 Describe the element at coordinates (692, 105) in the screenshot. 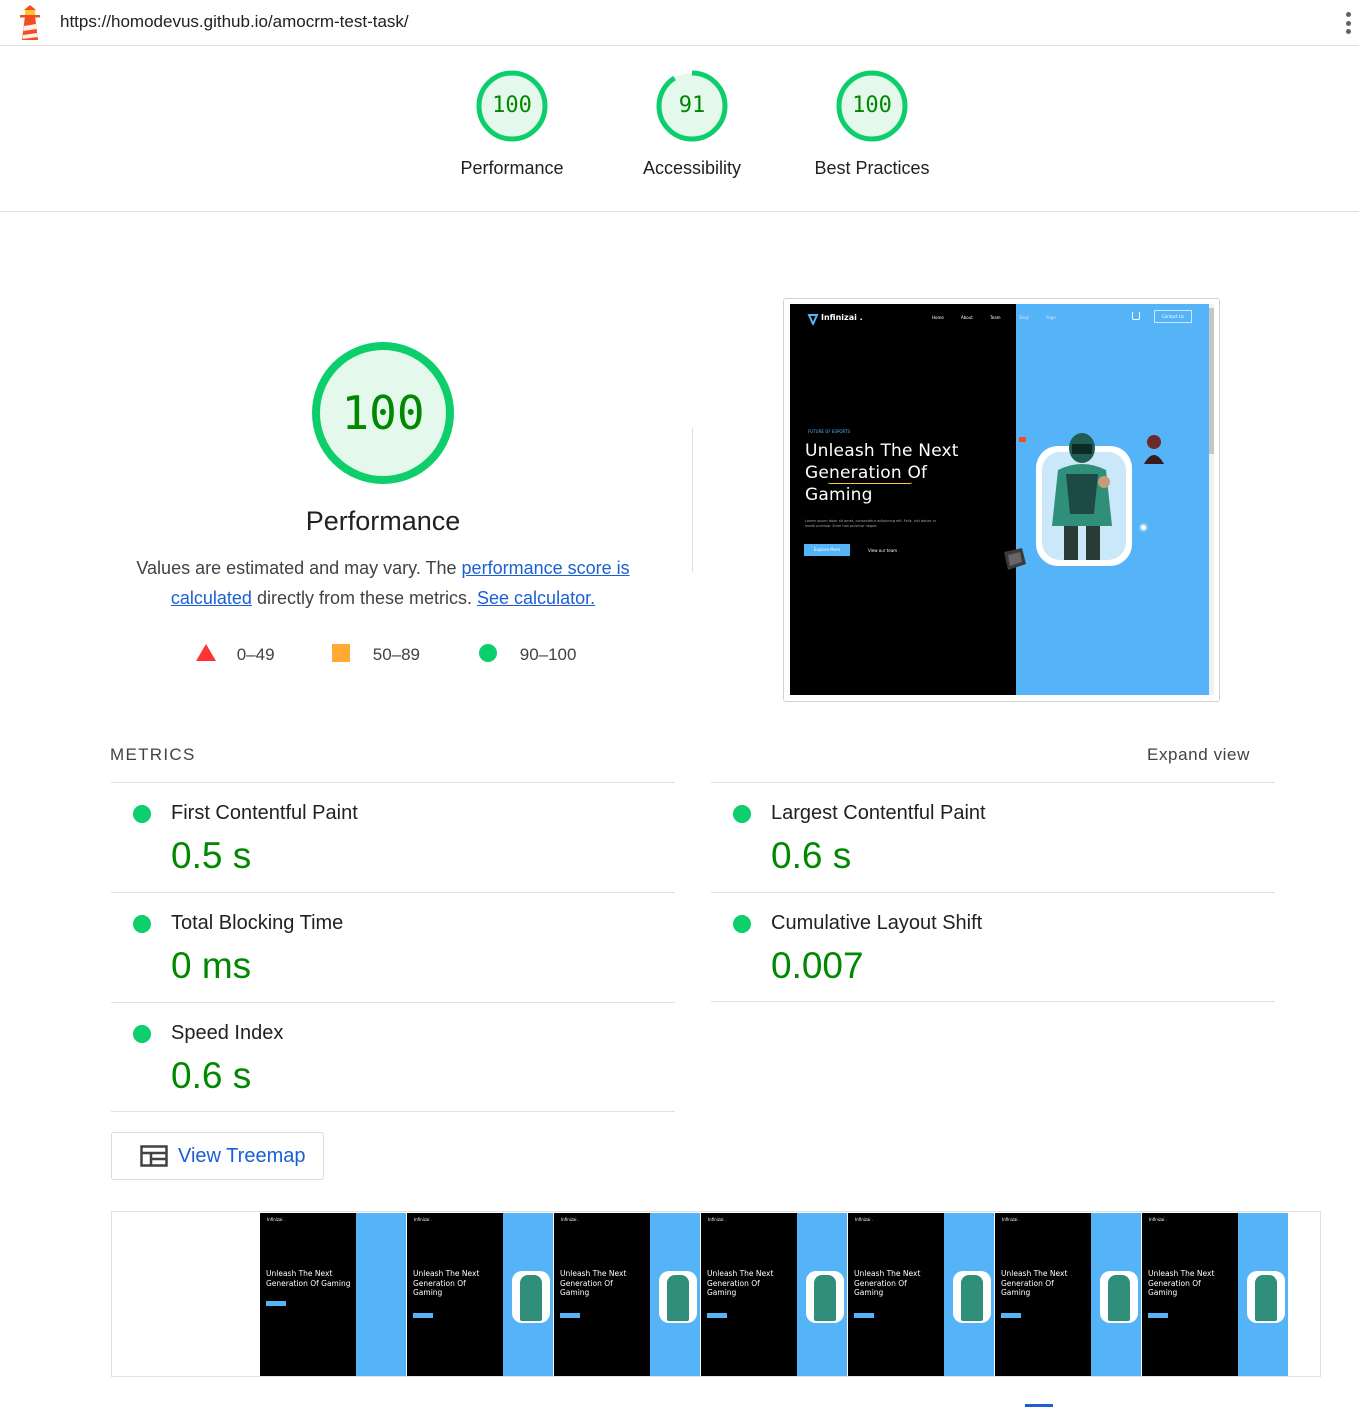

I see `summary-score: 91` at that location.